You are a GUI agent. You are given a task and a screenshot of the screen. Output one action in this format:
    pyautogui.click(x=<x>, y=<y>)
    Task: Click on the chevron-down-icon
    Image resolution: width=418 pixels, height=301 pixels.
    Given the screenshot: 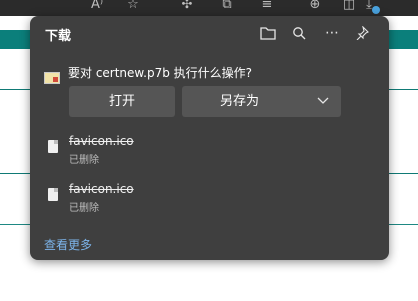 What is the action you would take?
    pyautogui.click(x=323, y=101)
    